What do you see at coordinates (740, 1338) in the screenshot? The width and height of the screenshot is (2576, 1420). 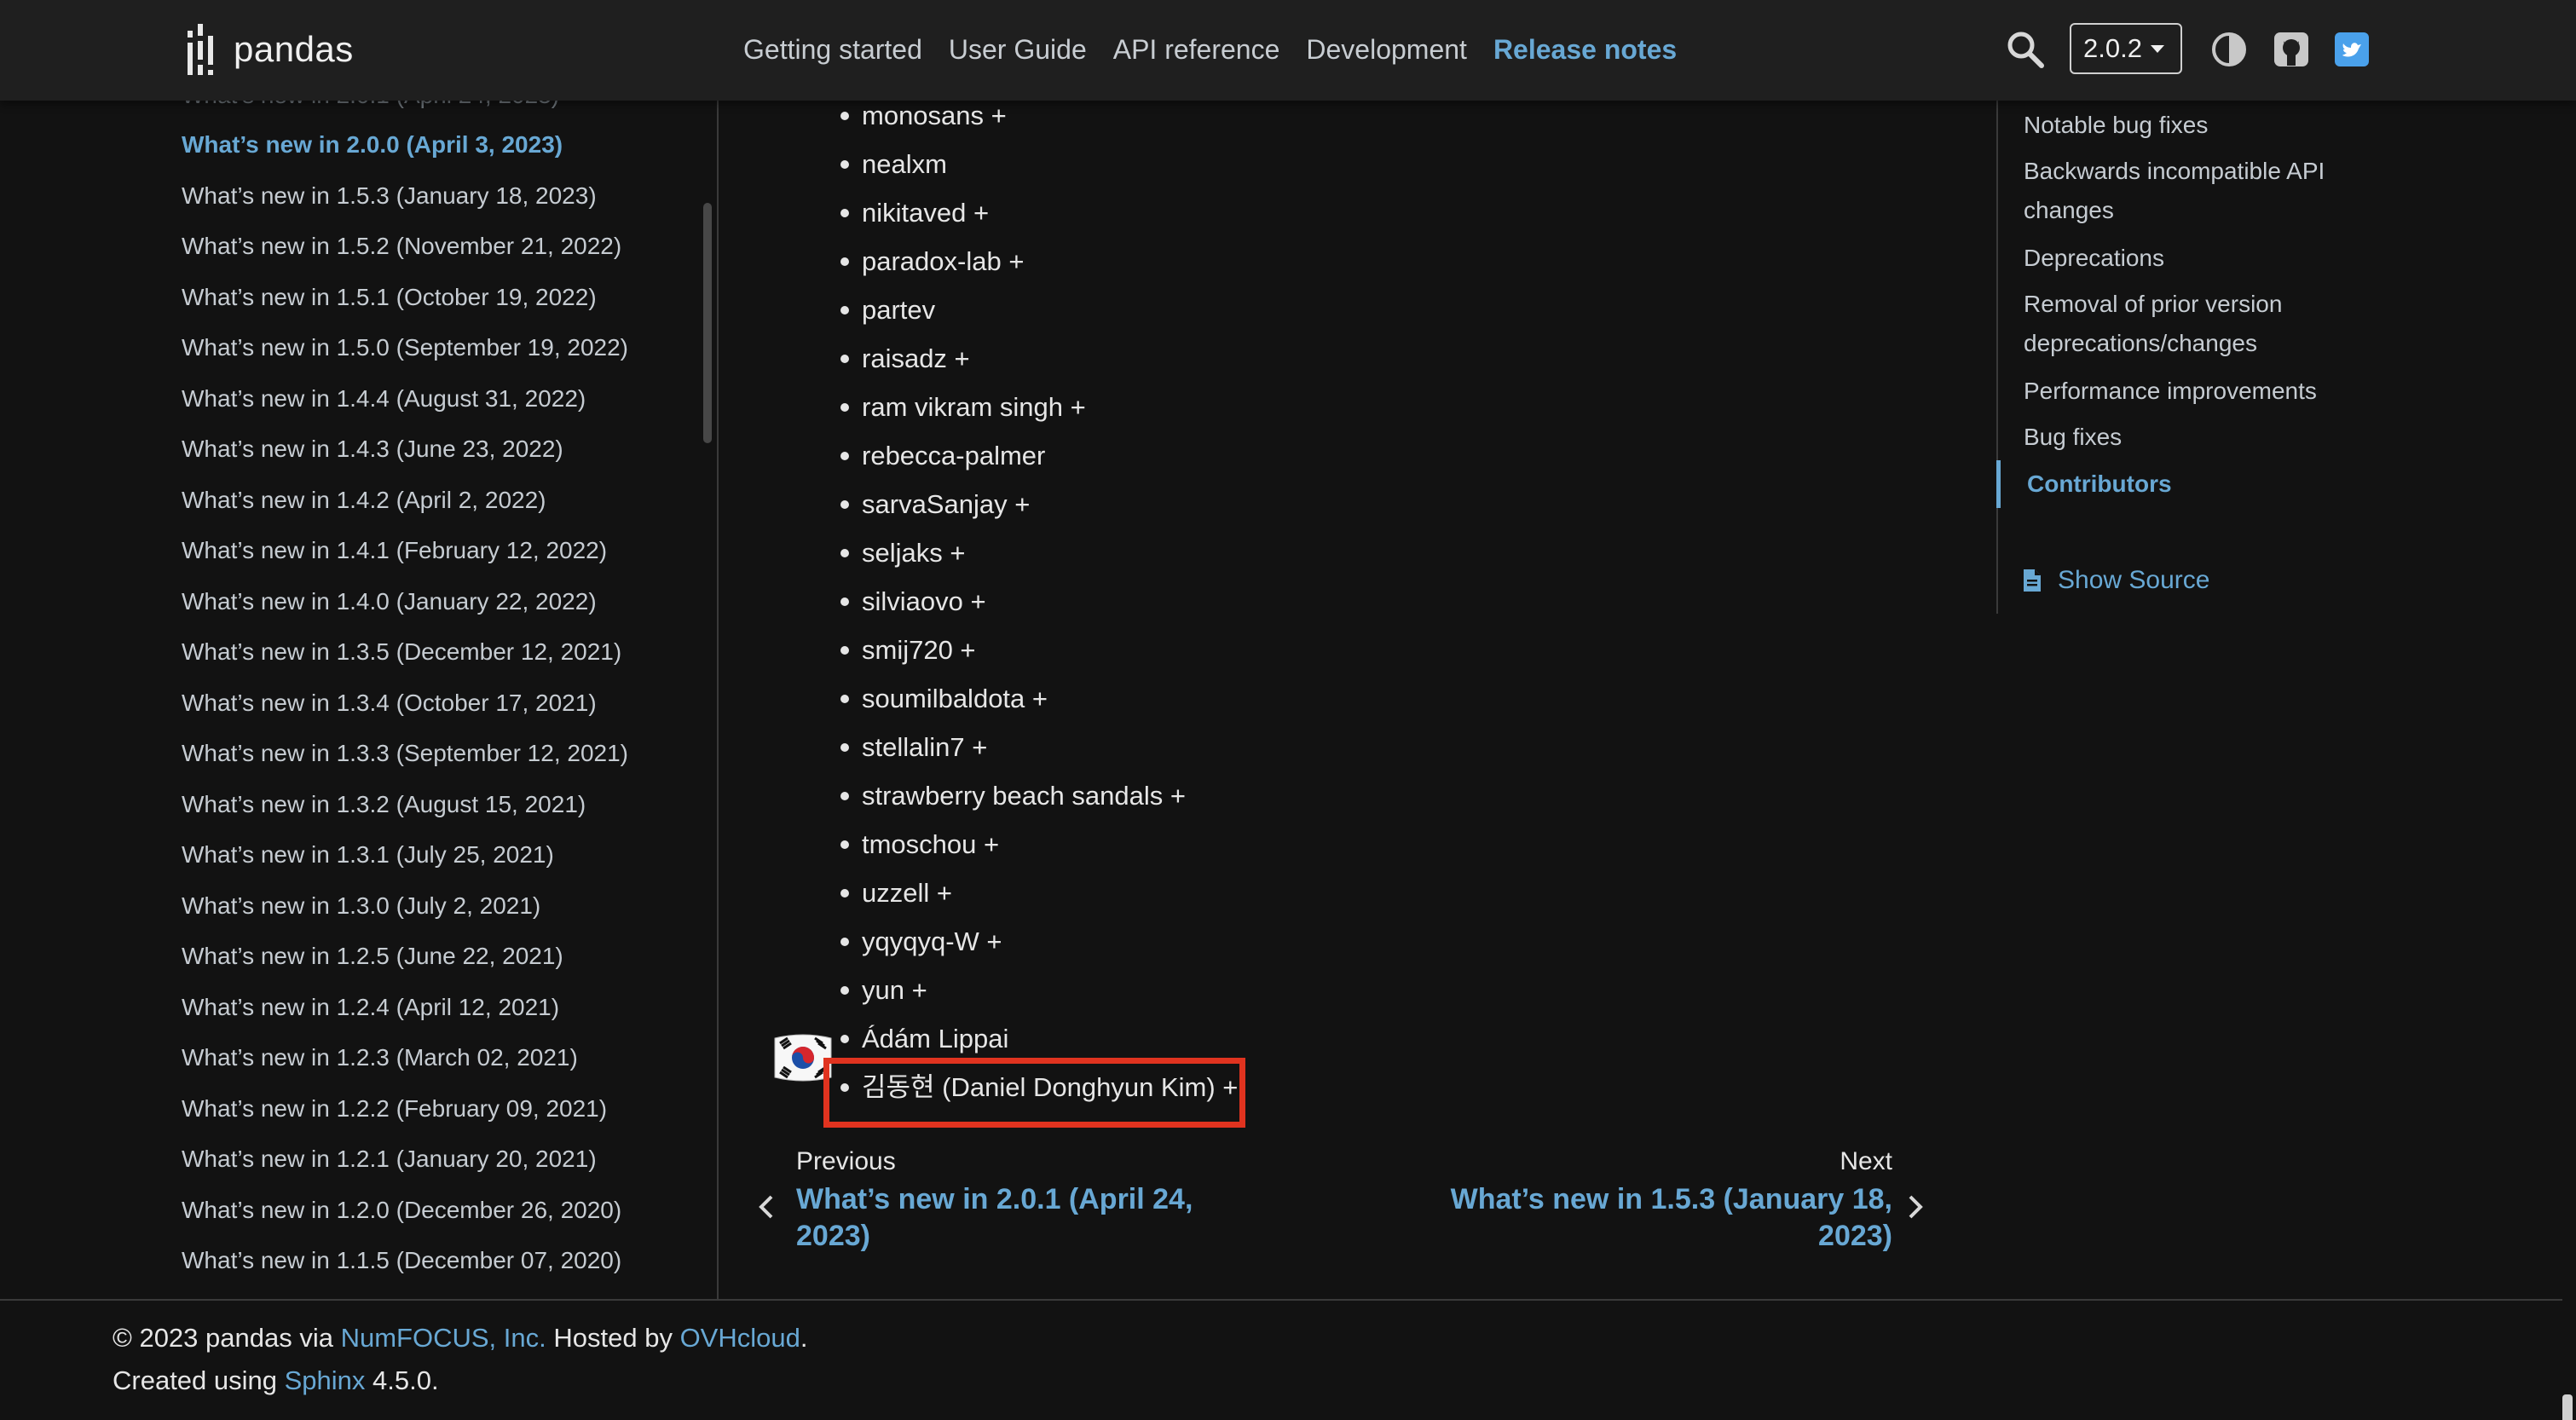 I see `ovhcloud-link: OVHcloud` at bounding box center [740, 1338].